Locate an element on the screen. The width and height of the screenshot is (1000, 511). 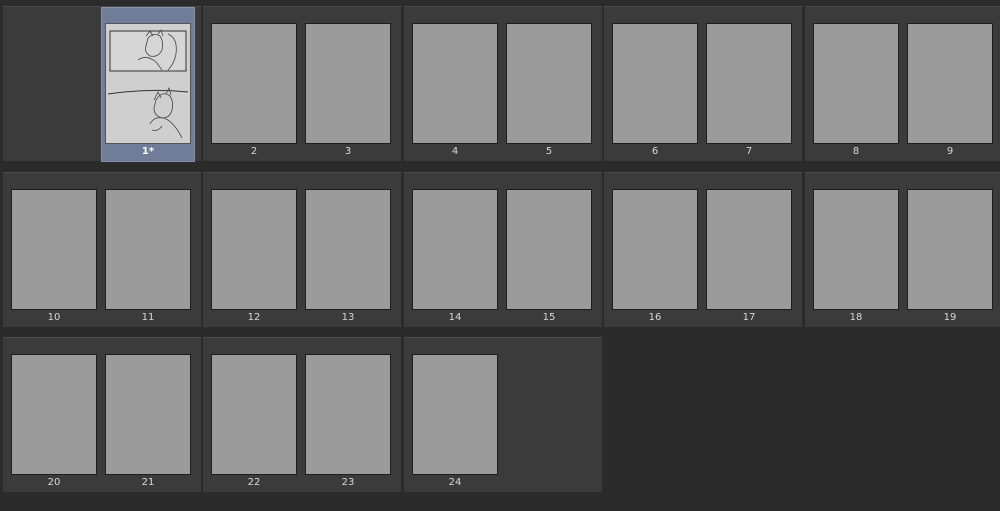
page-thumbnail: 16 is located at coordinates (655, 250).